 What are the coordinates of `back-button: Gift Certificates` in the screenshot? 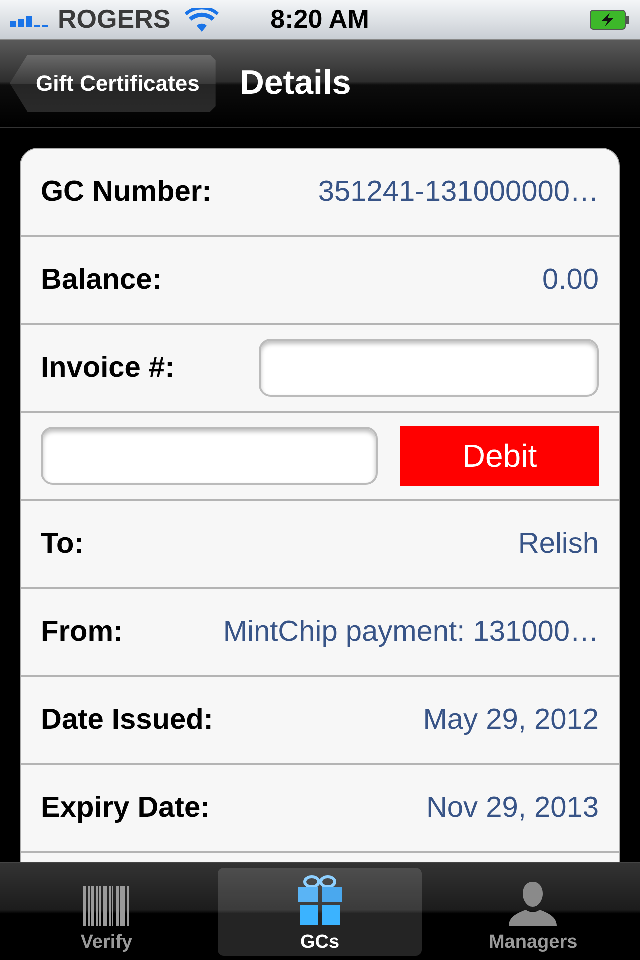 It's located at (113, 83).